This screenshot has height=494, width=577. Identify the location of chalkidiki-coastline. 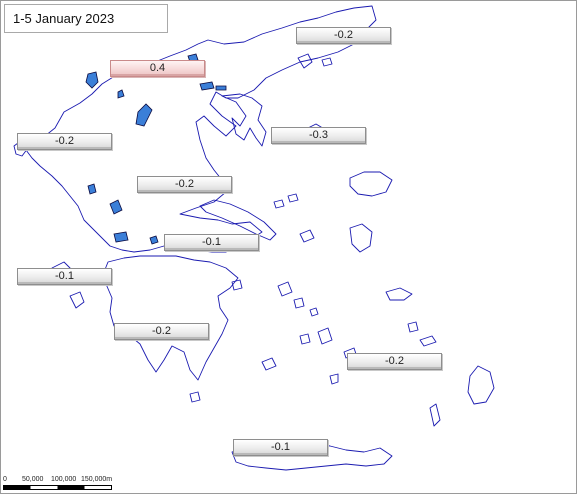
(244, 120).